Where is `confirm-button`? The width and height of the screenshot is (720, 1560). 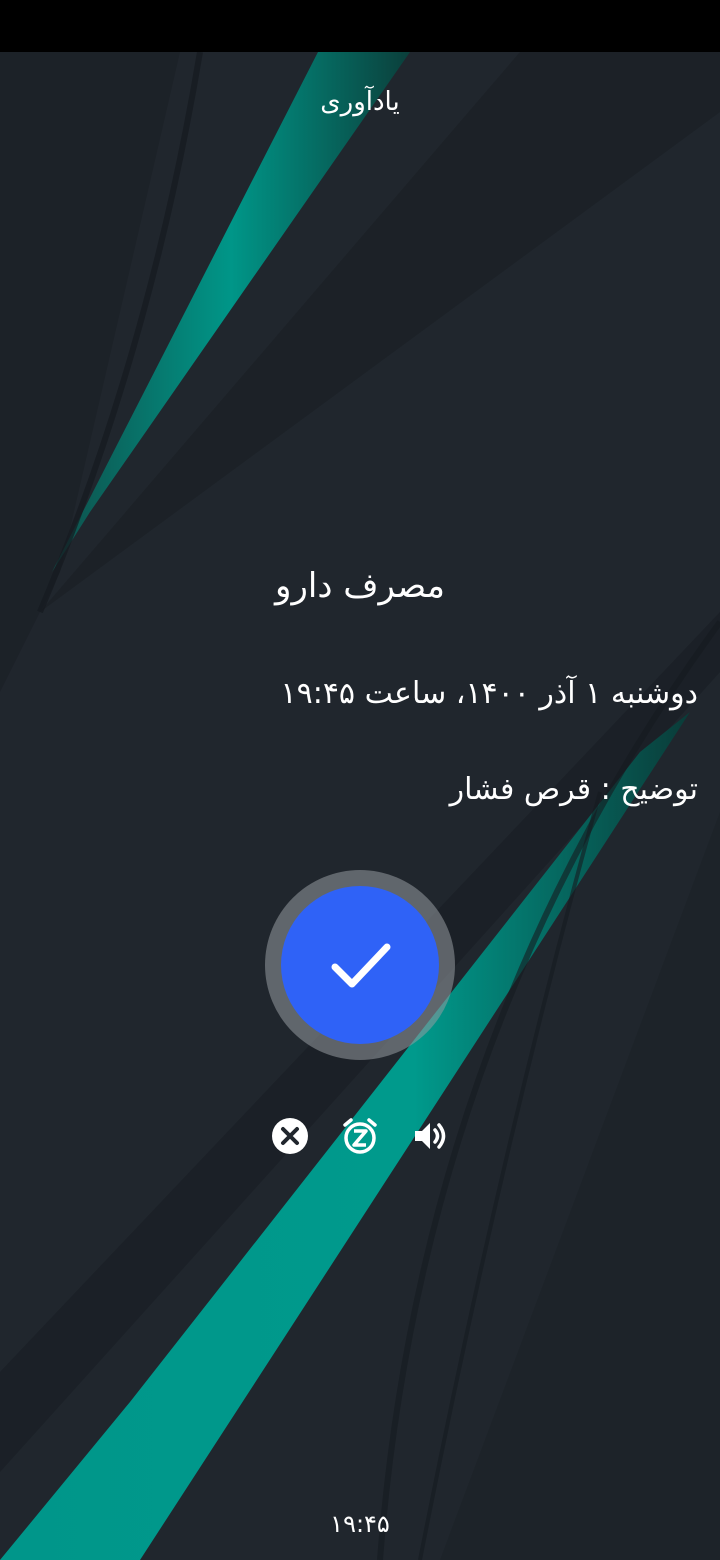 confirm-button is located at coordinates (360, 965).